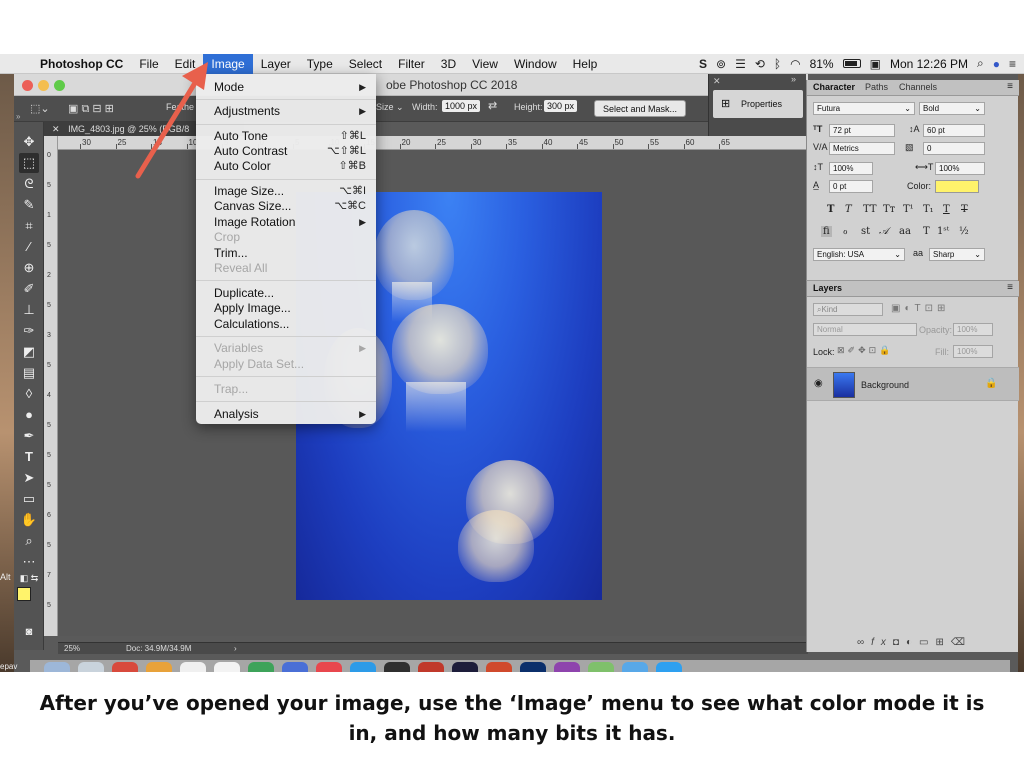 This screenshot has width=1024, height=768. What do you see at coordinates (29, 415) in the screenshot?
I see `dodge-tool-icon: ●` at bounding box center [29, 415].